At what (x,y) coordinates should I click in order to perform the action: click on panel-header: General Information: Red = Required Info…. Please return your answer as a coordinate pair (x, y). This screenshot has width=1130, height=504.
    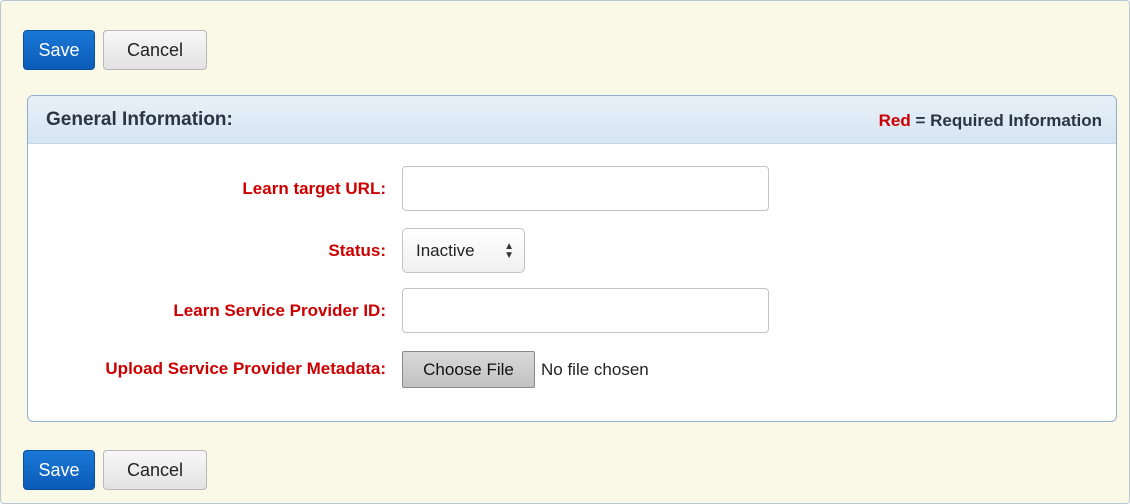
    Looking at the image, I should click on (572, 120).